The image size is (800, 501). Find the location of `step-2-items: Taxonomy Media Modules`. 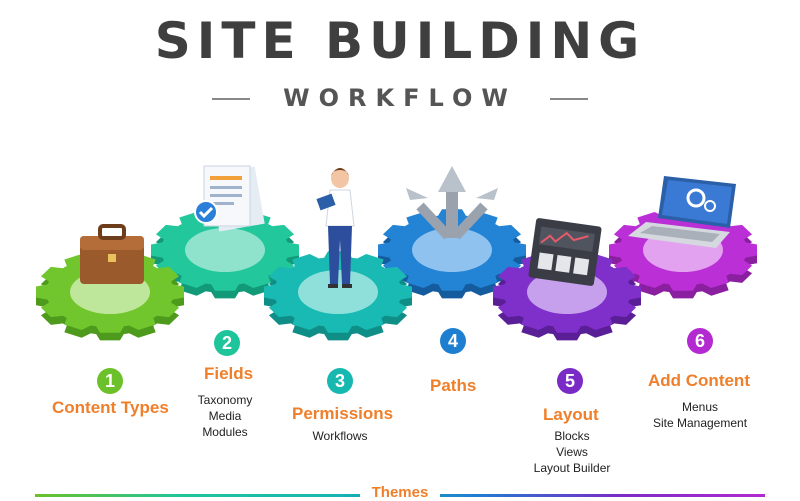

step-2-items: Taxonomy Media Modules is located at coordinates (225, 416).